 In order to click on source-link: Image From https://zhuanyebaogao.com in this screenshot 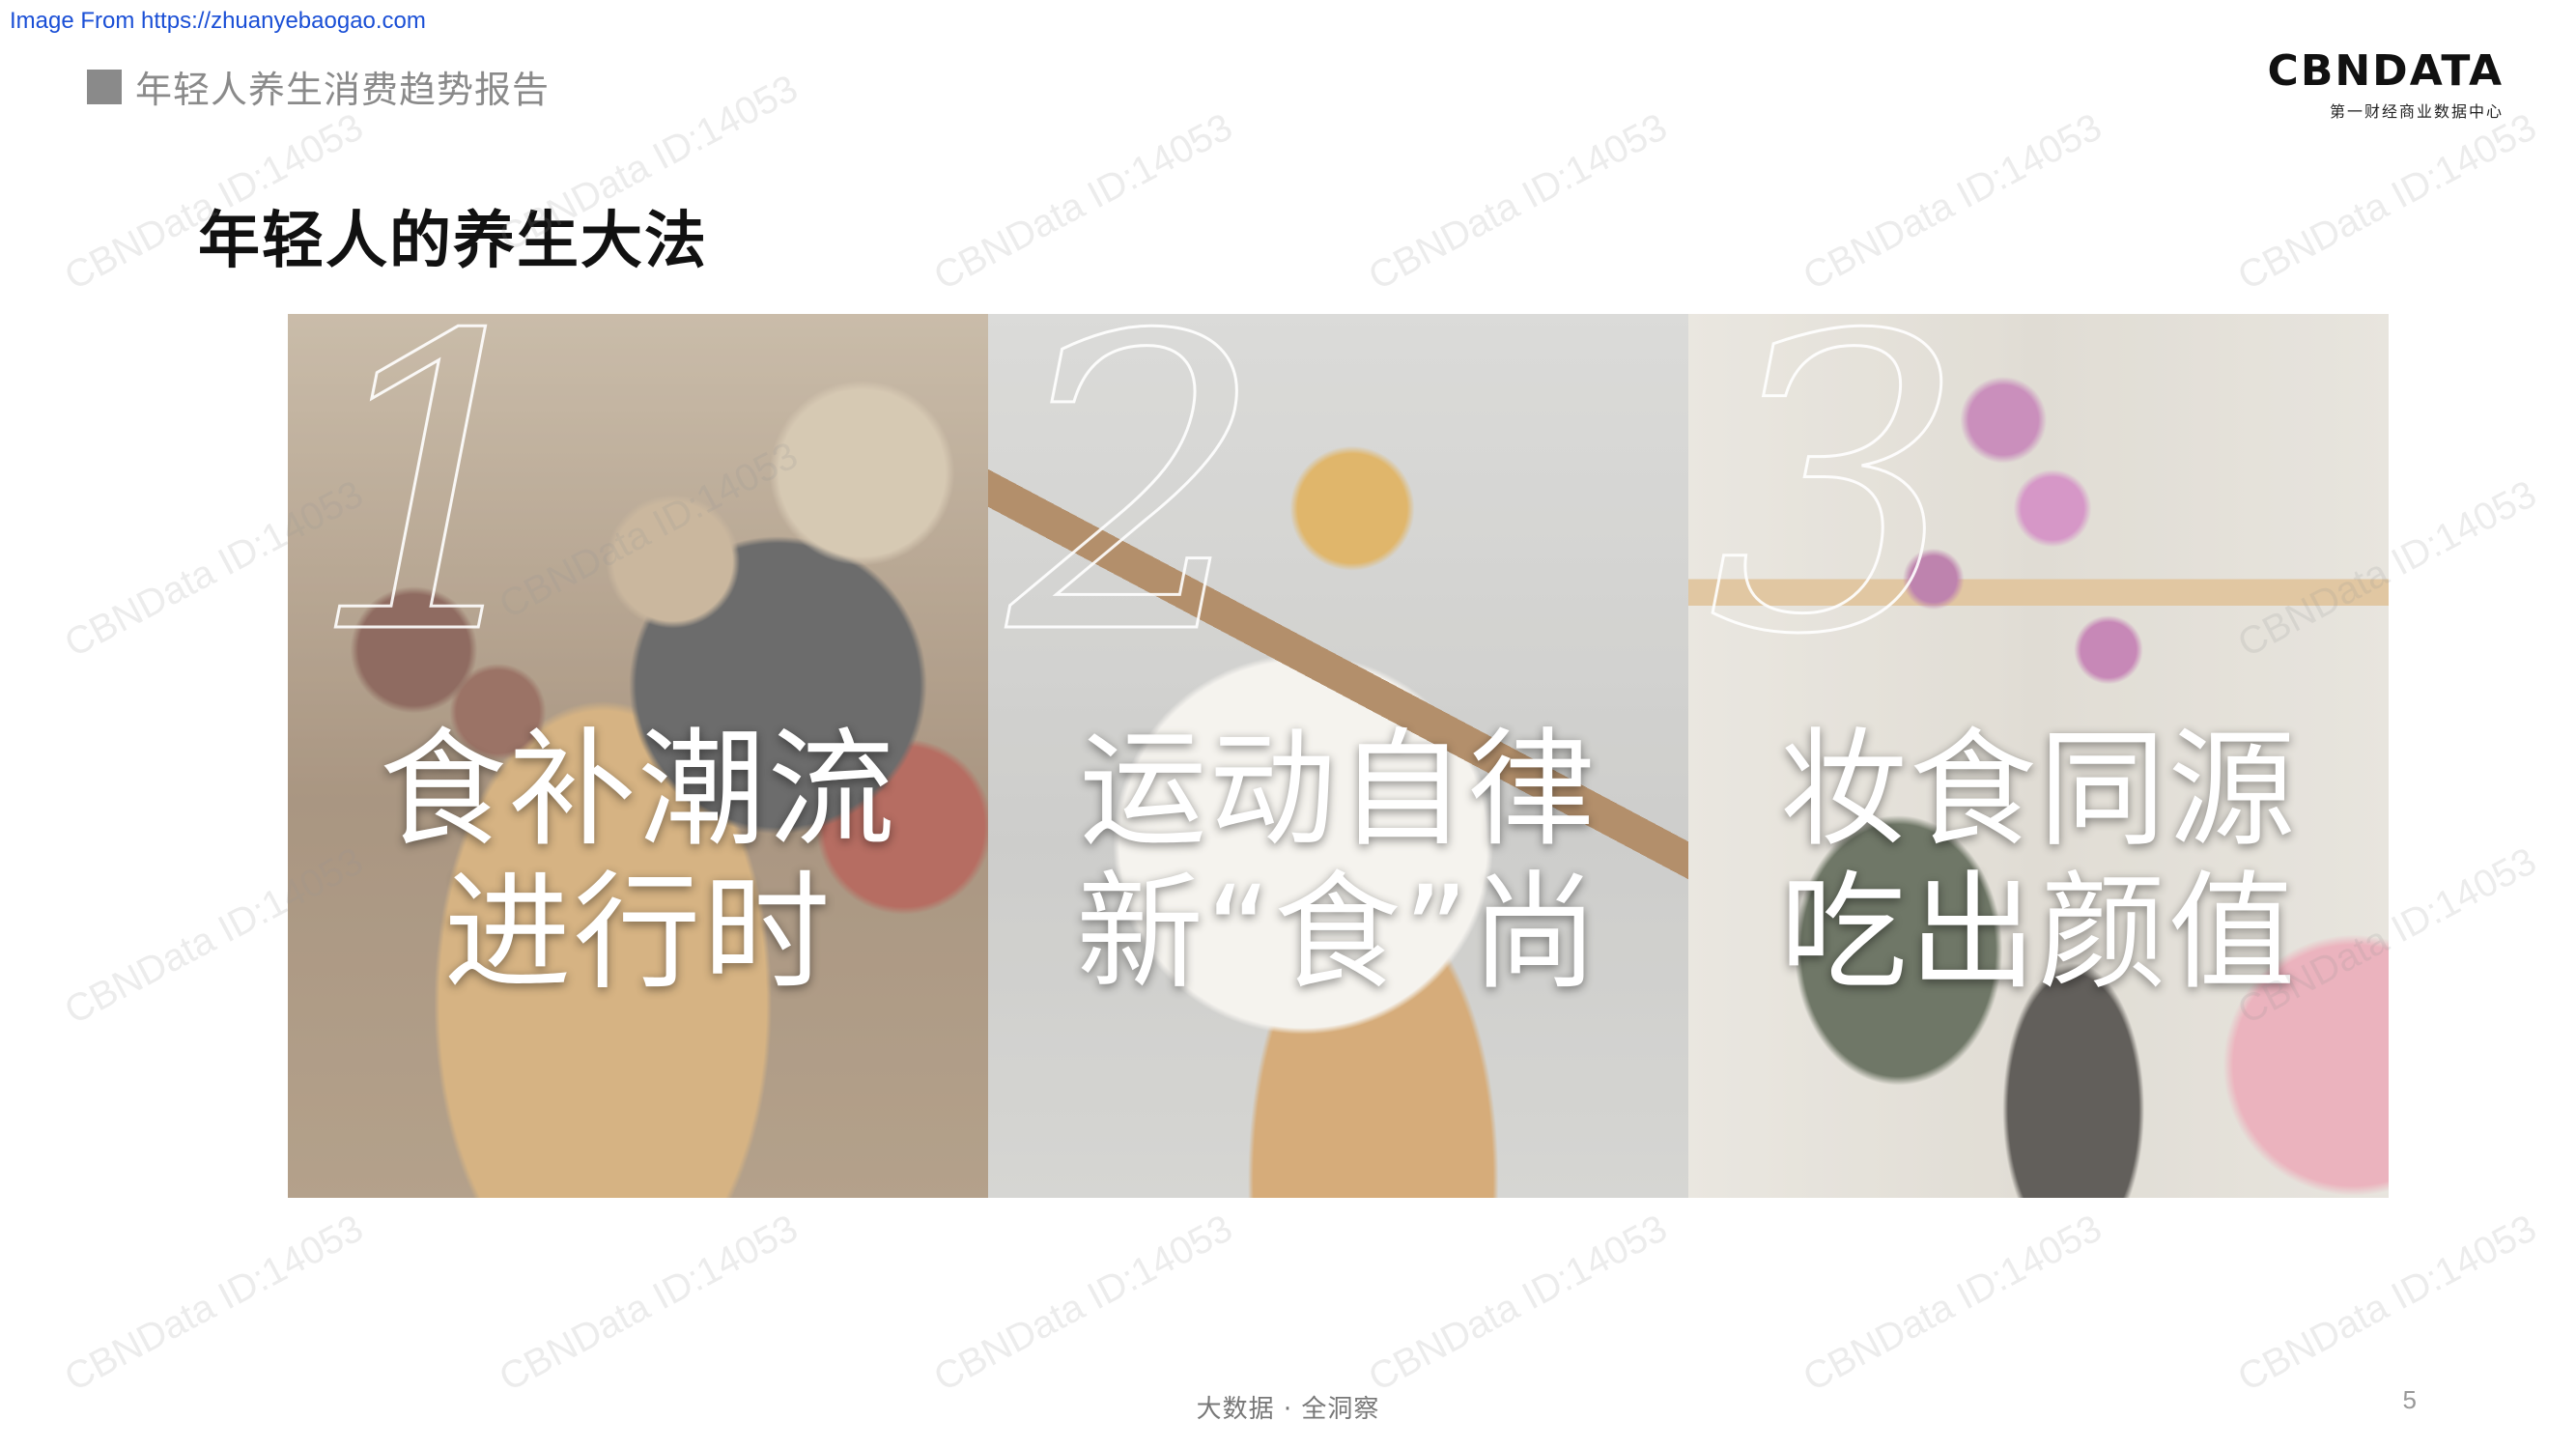, I will do `click(218, 21)`.